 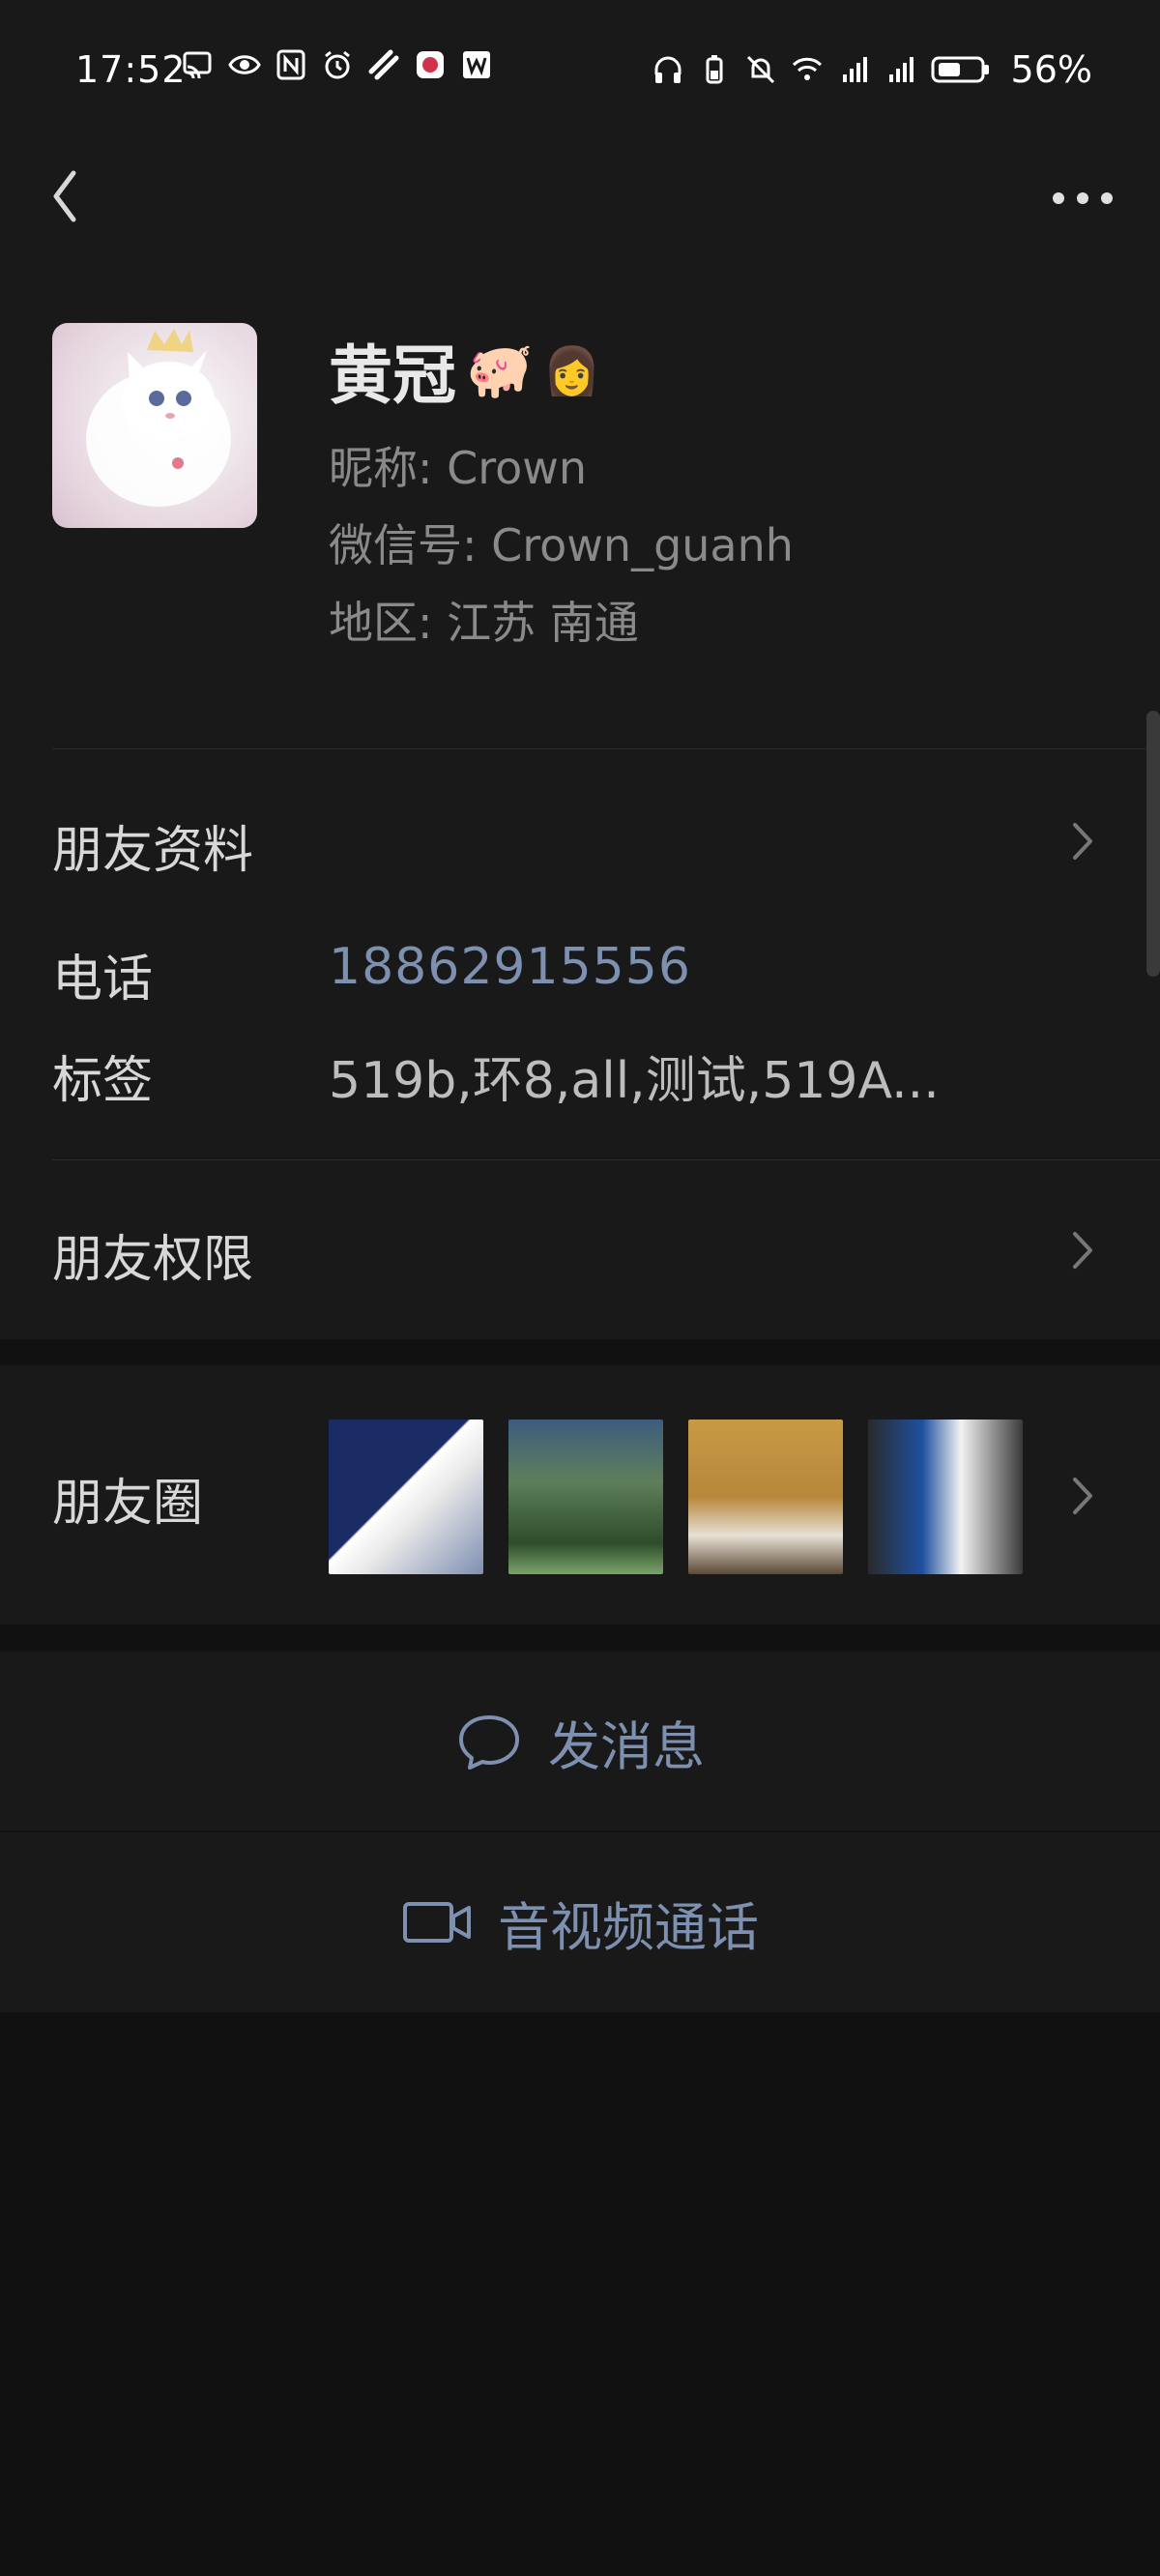 What do you see at coordinates (872, 69) in the screenshot?
I see `status-icons-right: 56%` at bounding box center [872, 69].